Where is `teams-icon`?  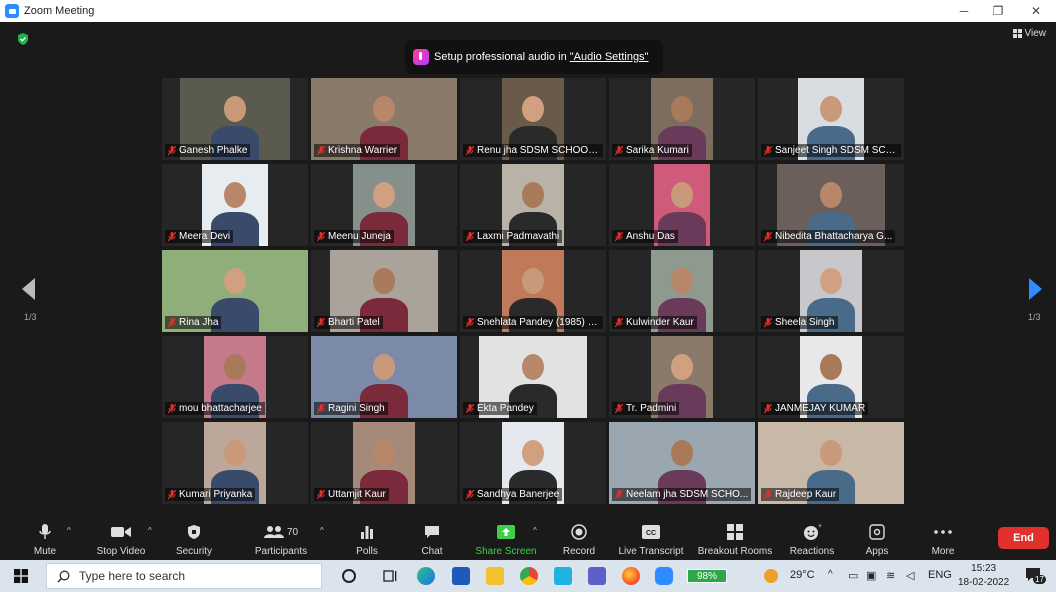
teams-icon is located at coordinates (597, 576).